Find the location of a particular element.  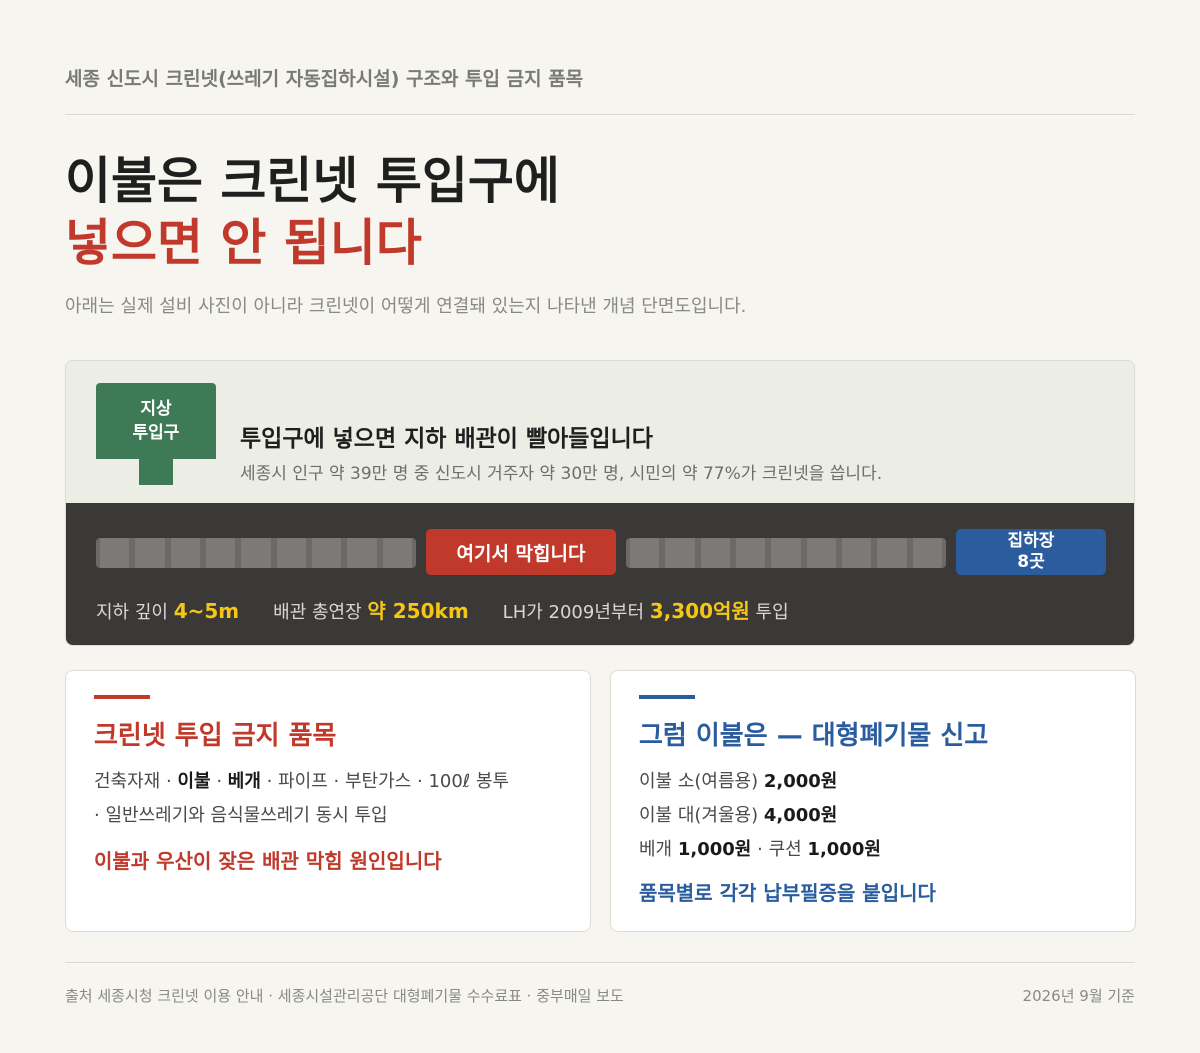

inlet-label-2: 투입구 is located at coordinates (156, 433).